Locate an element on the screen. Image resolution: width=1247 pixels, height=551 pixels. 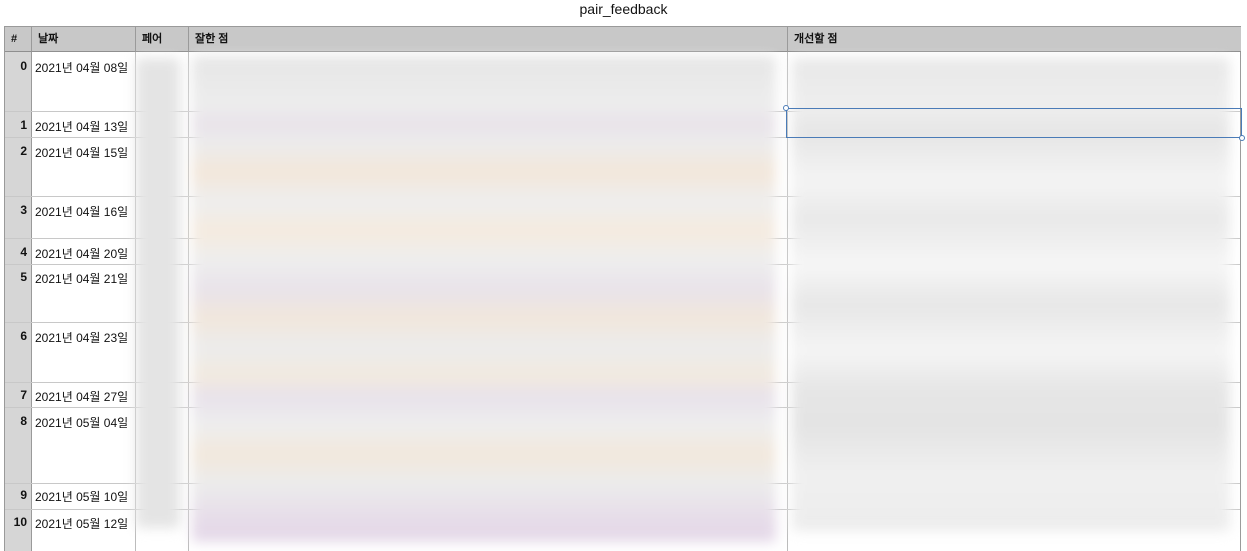
row-number: 3 is located at coordinates (16, 210).